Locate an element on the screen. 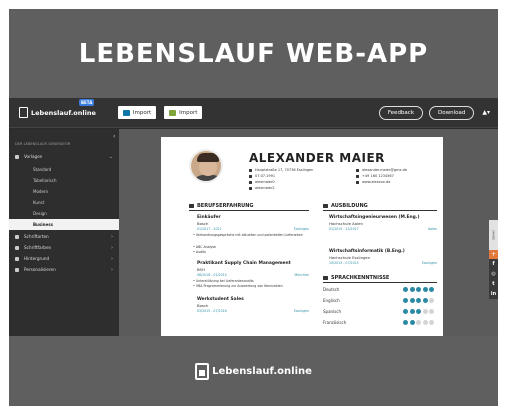 This screenshot has width=507, height=415. contact-social-2: alexmaier2 is located at coordinates (262, 188).